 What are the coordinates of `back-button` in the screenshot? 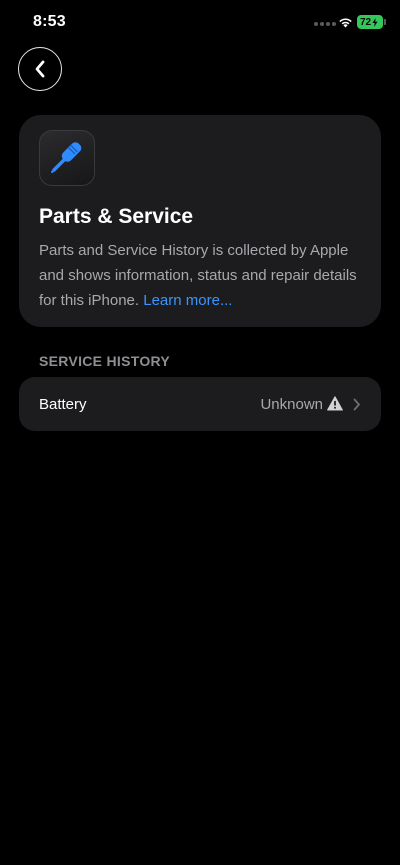 It's located at (40, 69).